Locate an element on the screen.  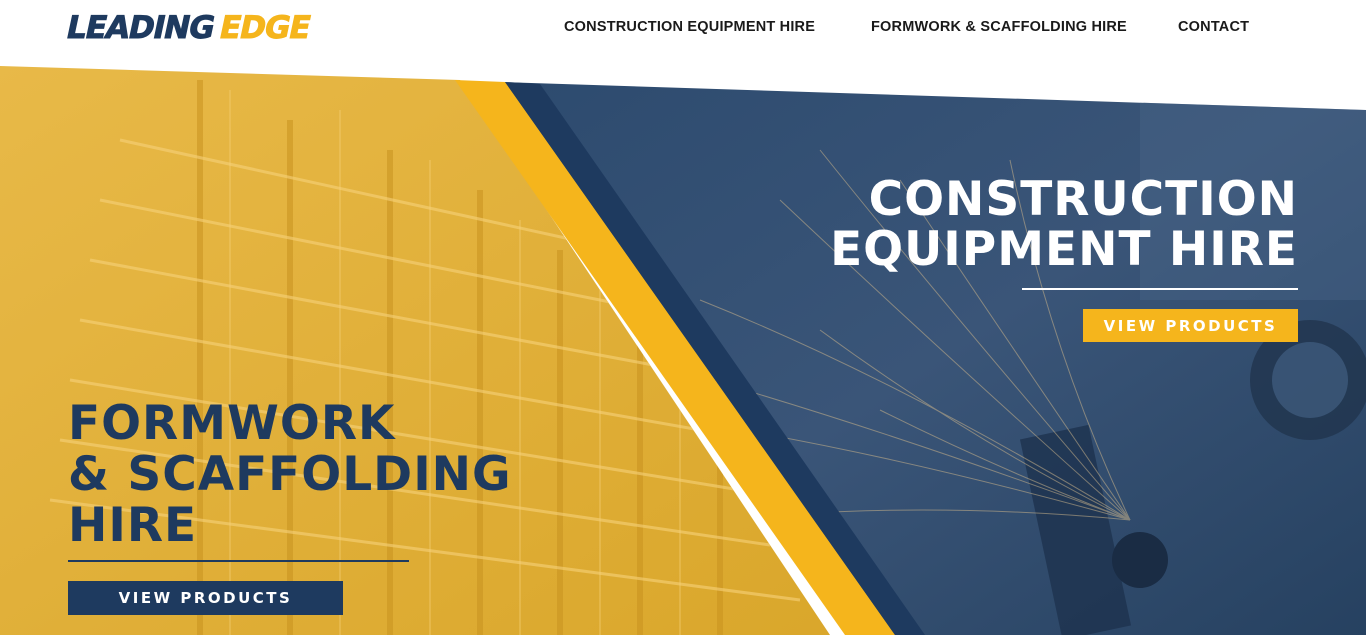
leading-edge-logo: LEADING EDGE is located at coordinates (226, 28).